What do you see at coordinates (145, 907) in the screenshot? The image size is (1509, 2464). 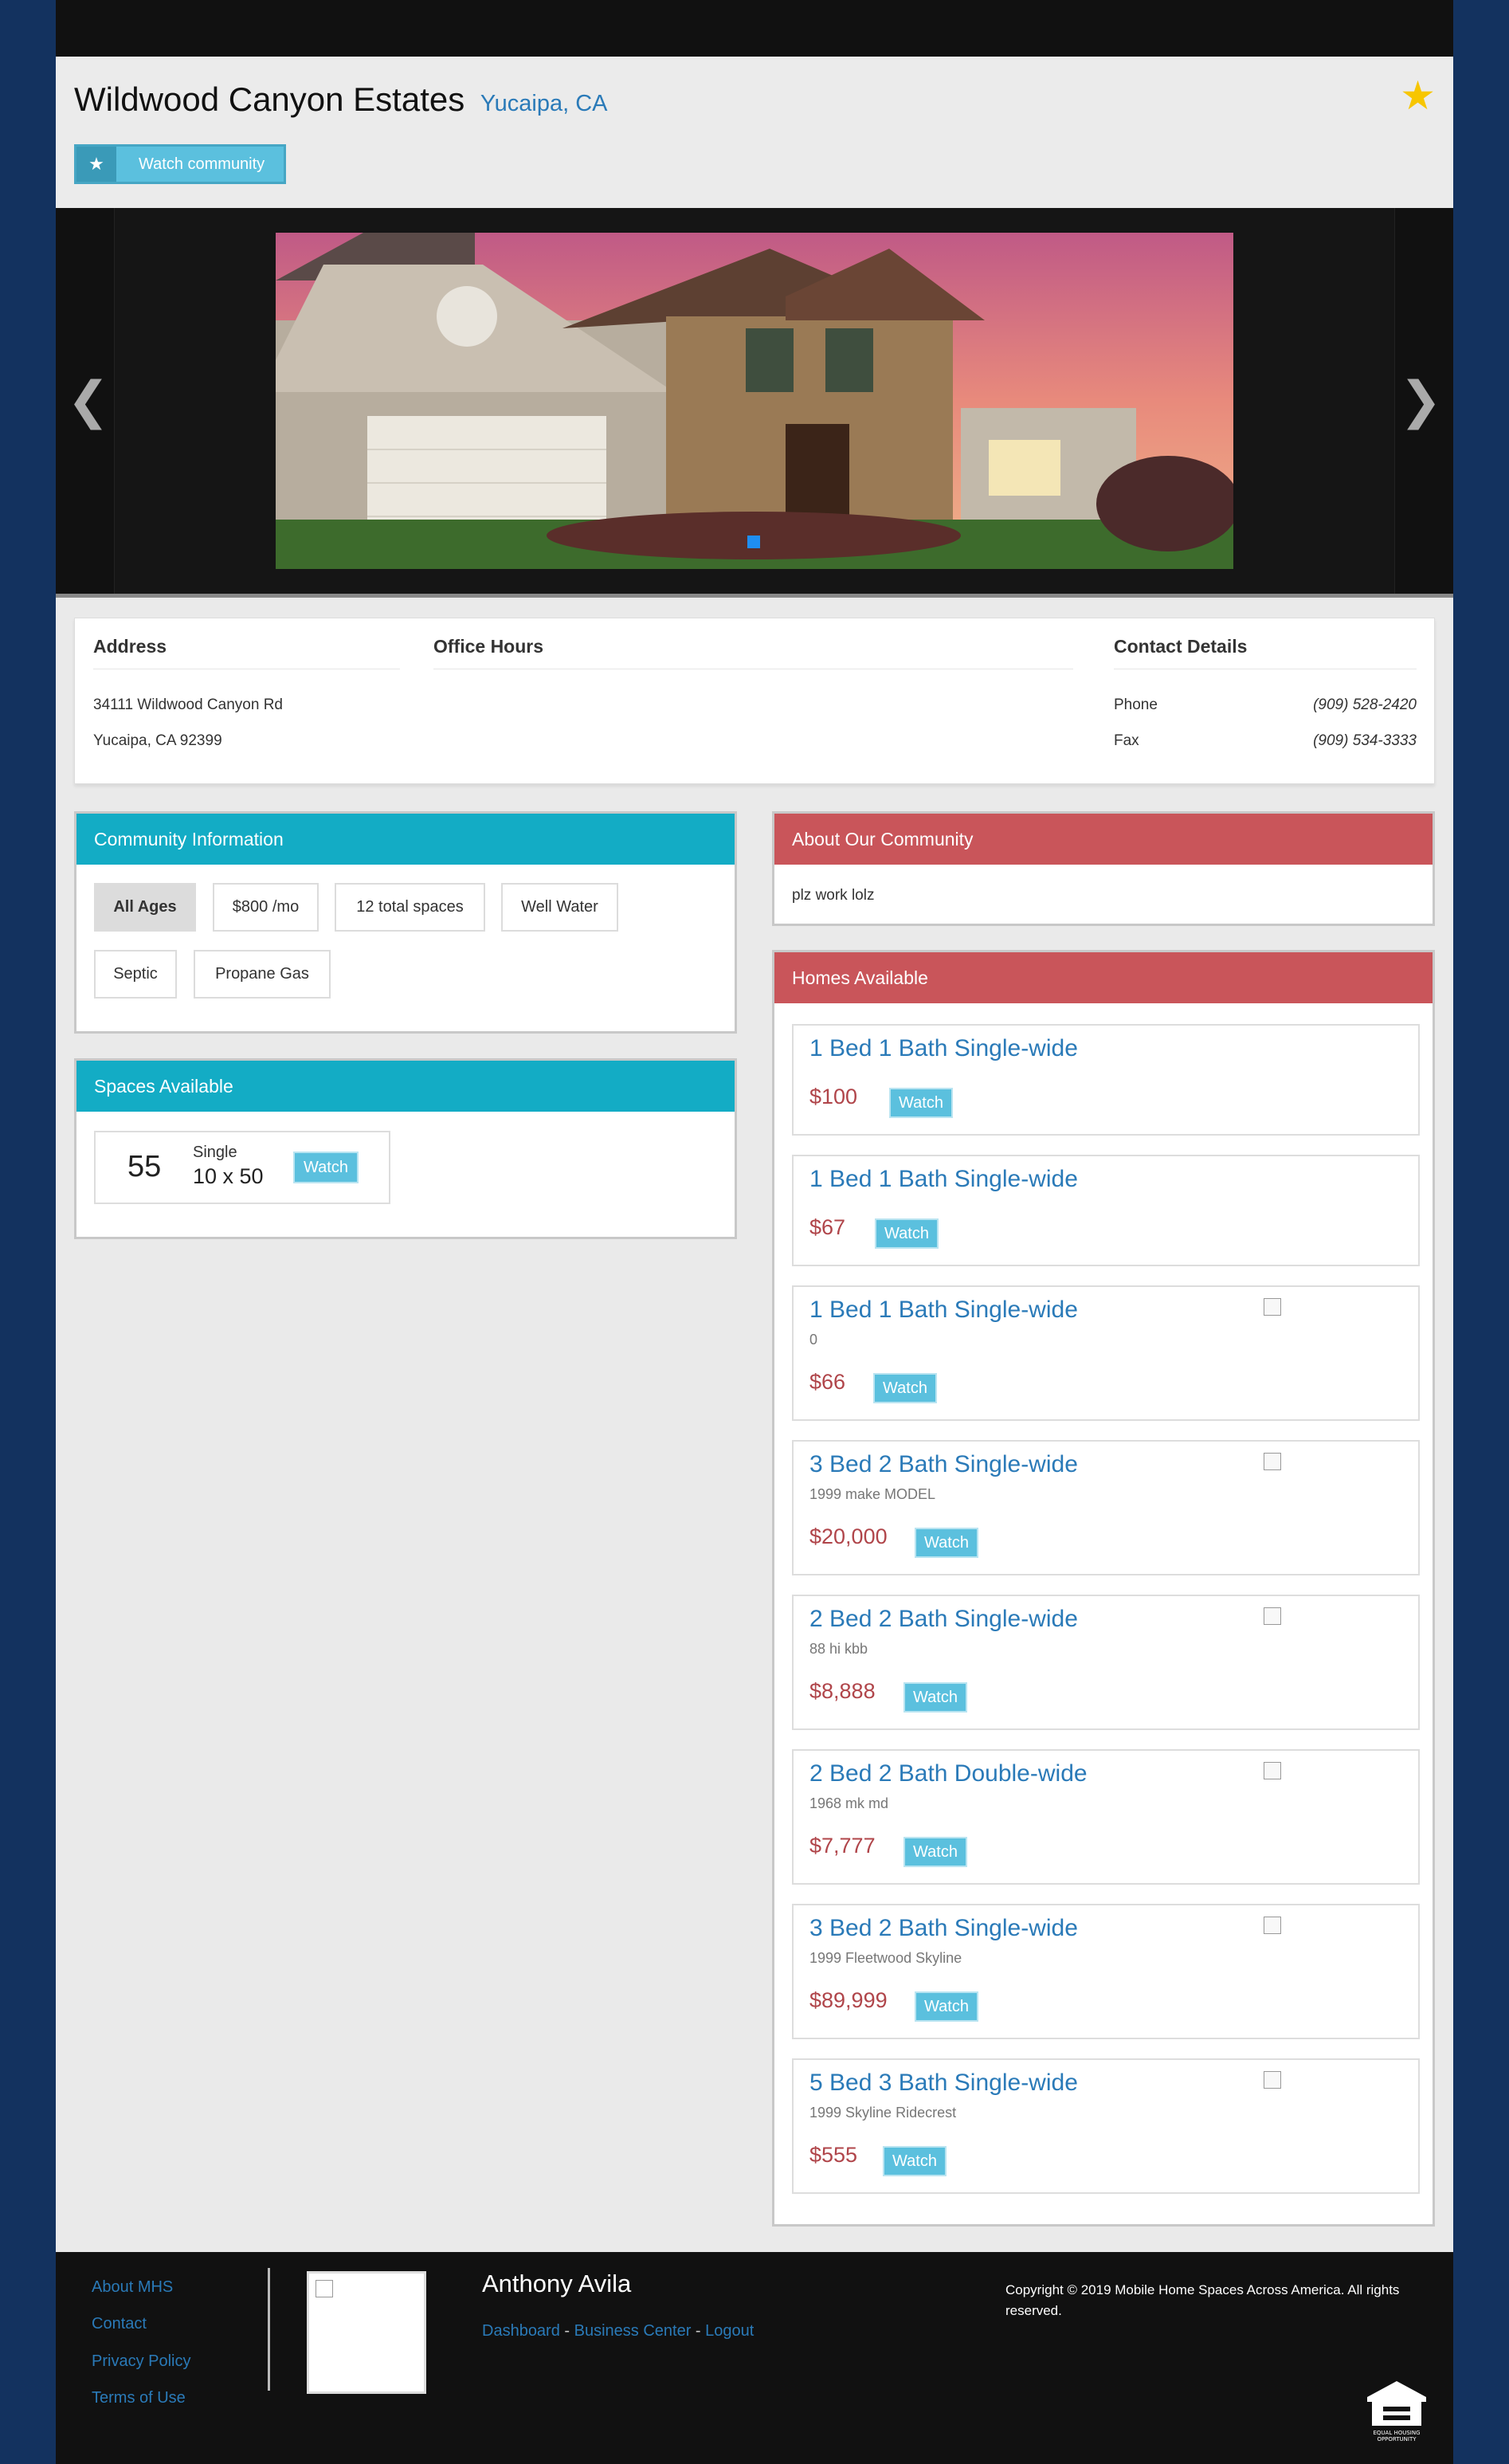 I see `tag-all-ages: All Ages` at bounding box center [145, 907].